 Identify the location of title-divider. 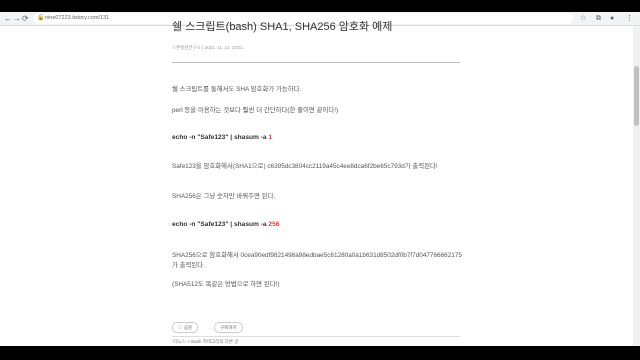
(316, 62).